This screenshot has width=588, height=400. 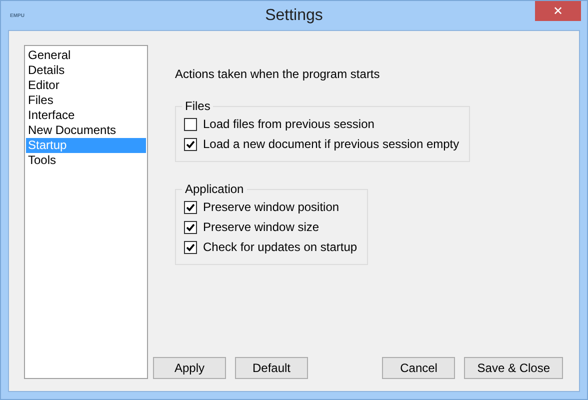 I want to click on category-item: Files, so click(x=86, y=100).